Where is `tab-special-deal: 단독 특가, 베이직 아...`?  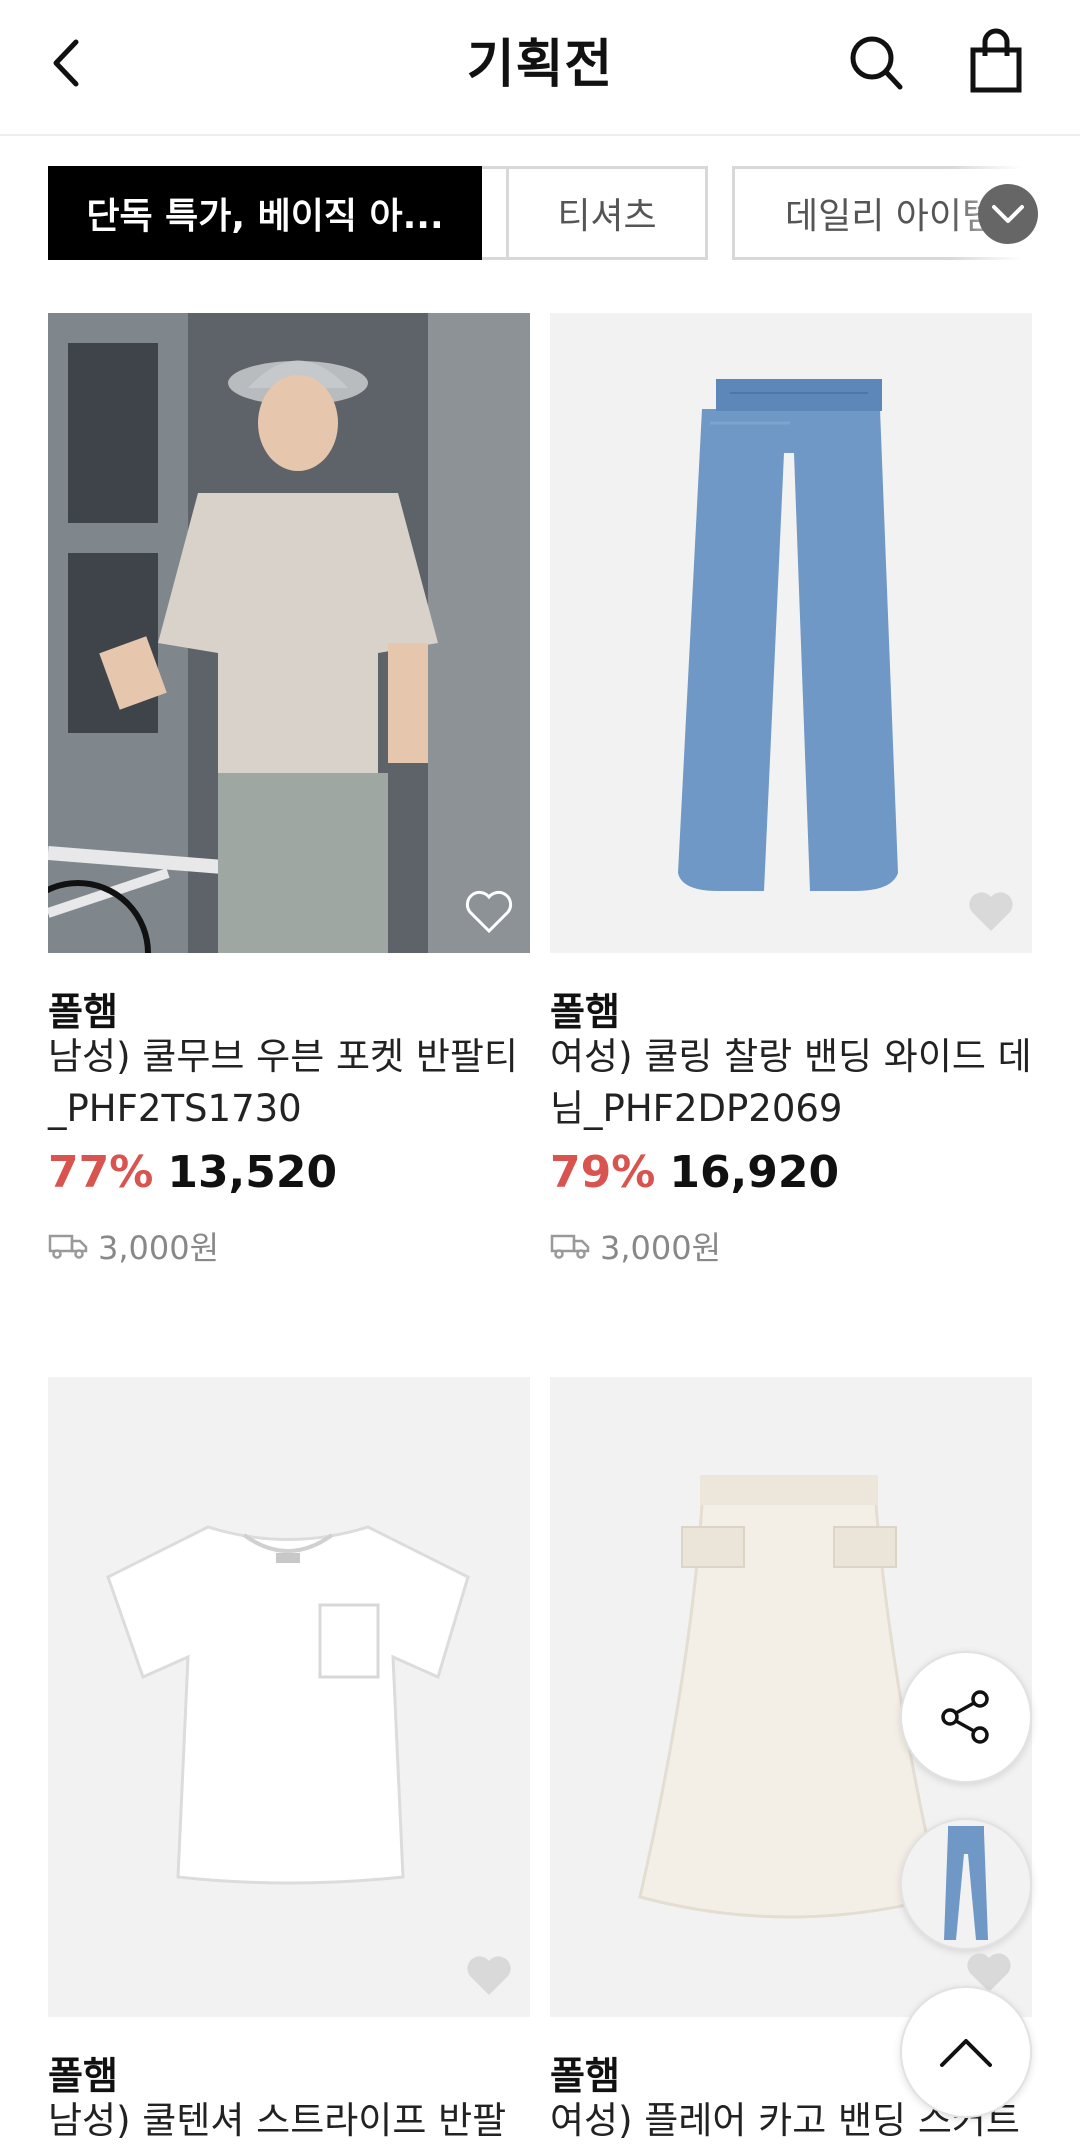 tab-special-deal: 단독 특가, 베이직 아... is located at coordinates (265, 213).